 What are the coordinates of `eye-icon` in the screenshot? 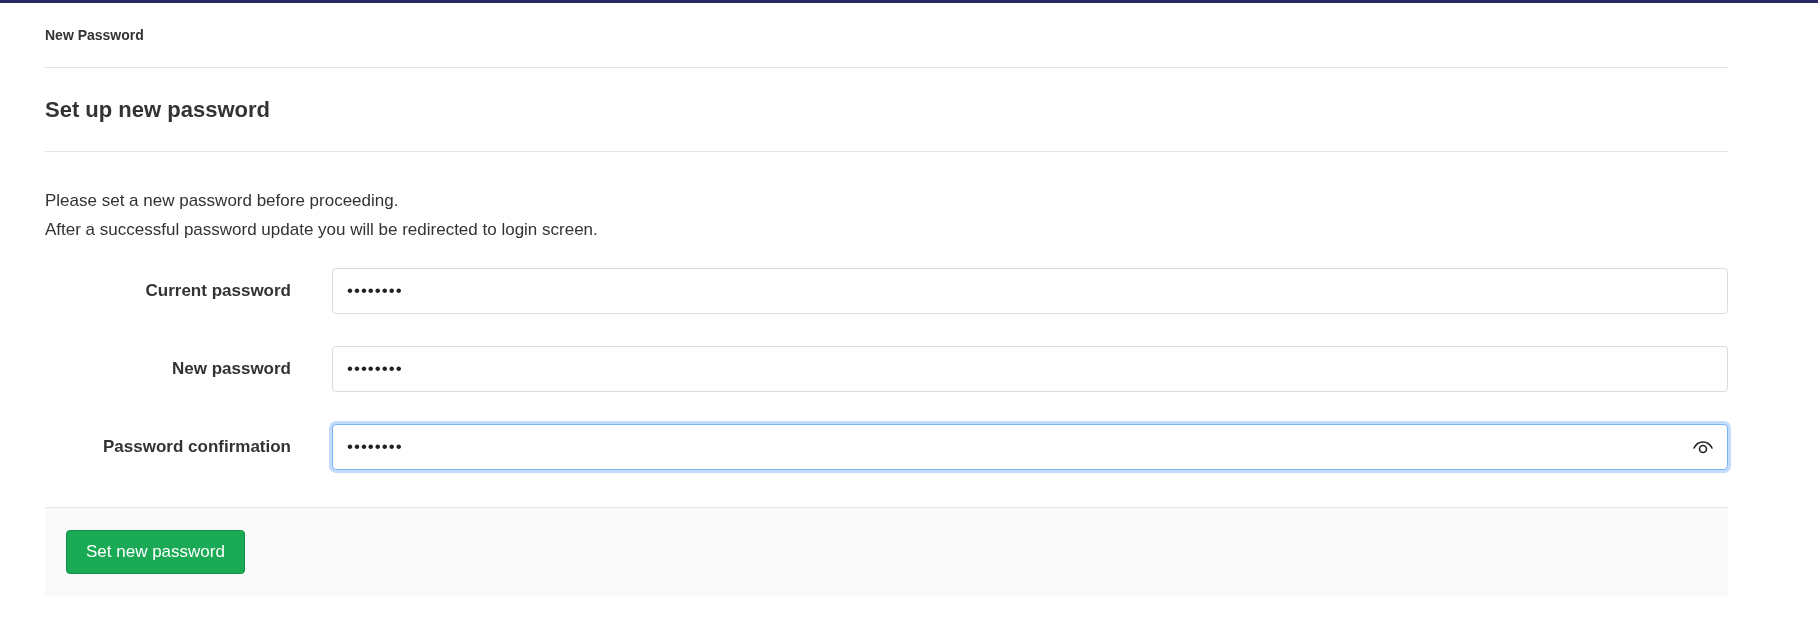 It's located at (1703, 447).